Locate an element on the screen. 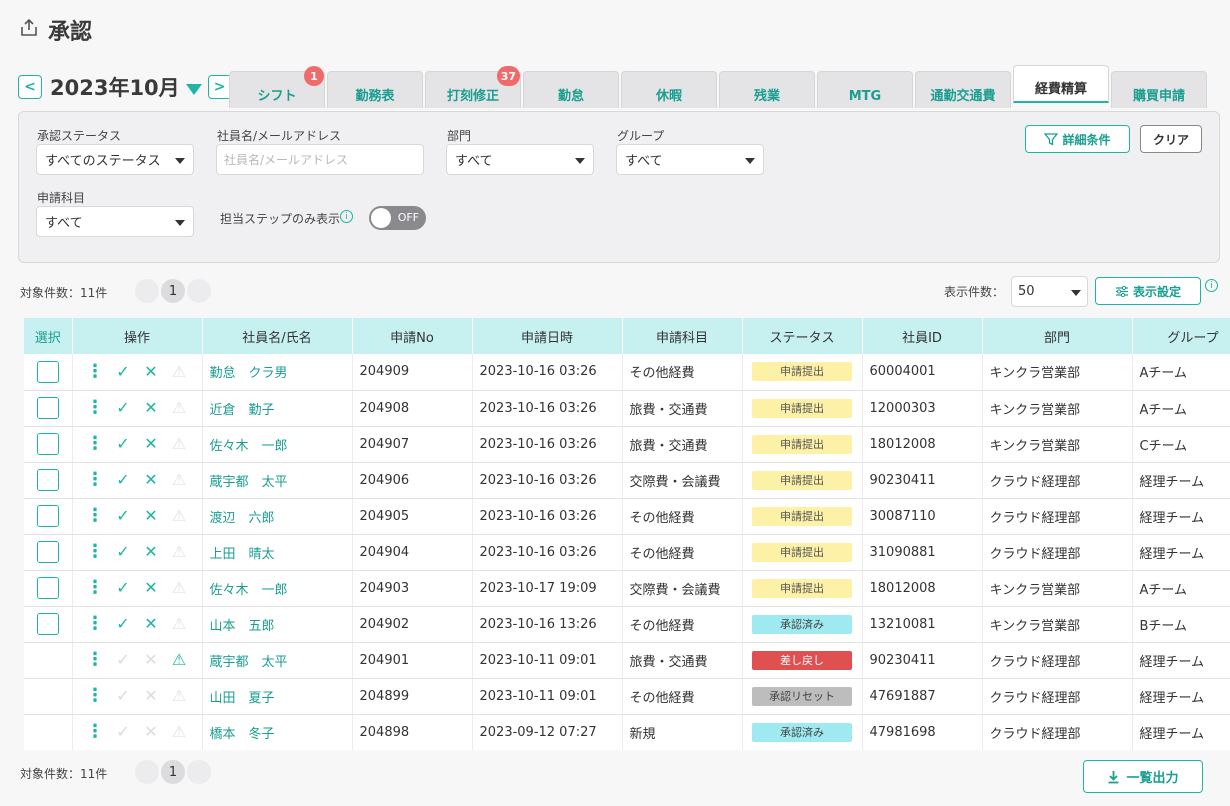 The height and width of the screenshot is (806, 1230). result-count-bottom: 対象件数：11件 is located at coordinates (64, 774).